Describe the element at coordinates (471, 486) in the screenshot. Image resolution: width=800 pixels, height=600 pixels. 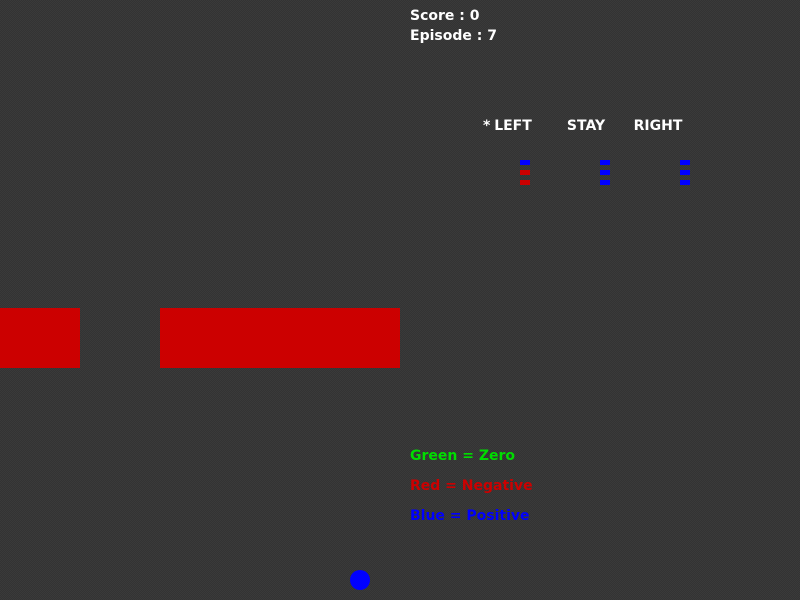
I see `legend-negative: Red = Negative` at that location.